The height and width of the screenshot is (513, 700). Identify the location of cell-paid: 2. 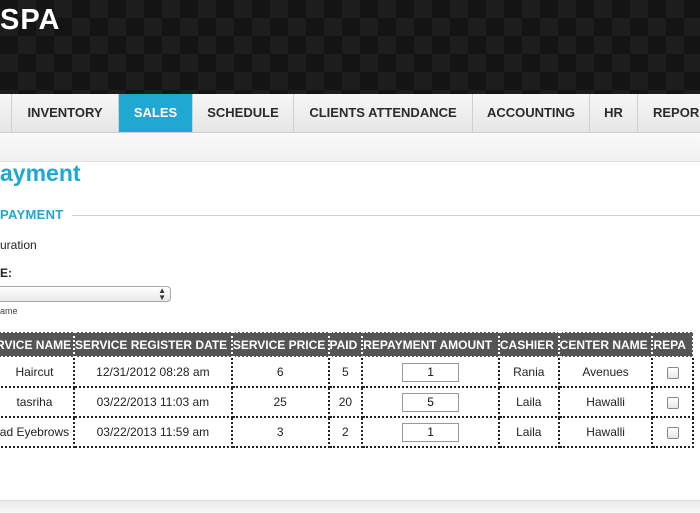
(345, 432).